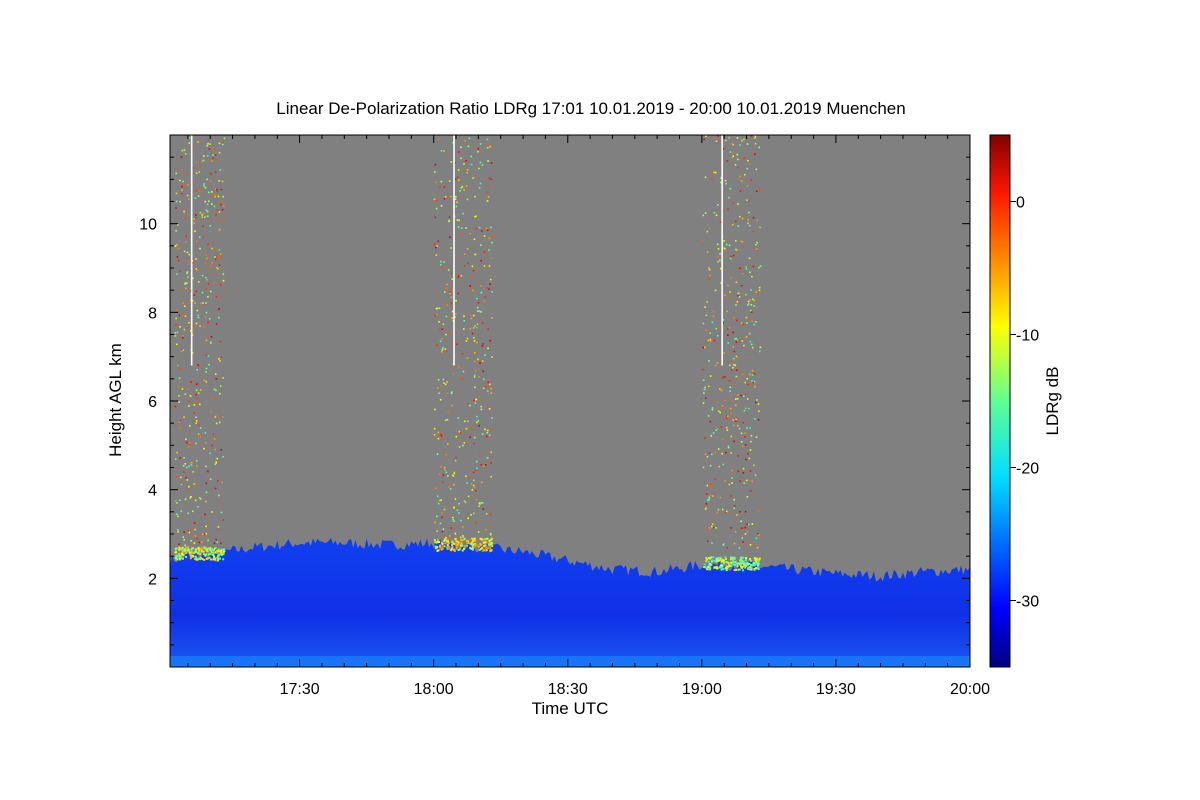  Describe the element at coordinates (300, 689) in the screenshot. I see `x-tick-label: 17:30` at that location.